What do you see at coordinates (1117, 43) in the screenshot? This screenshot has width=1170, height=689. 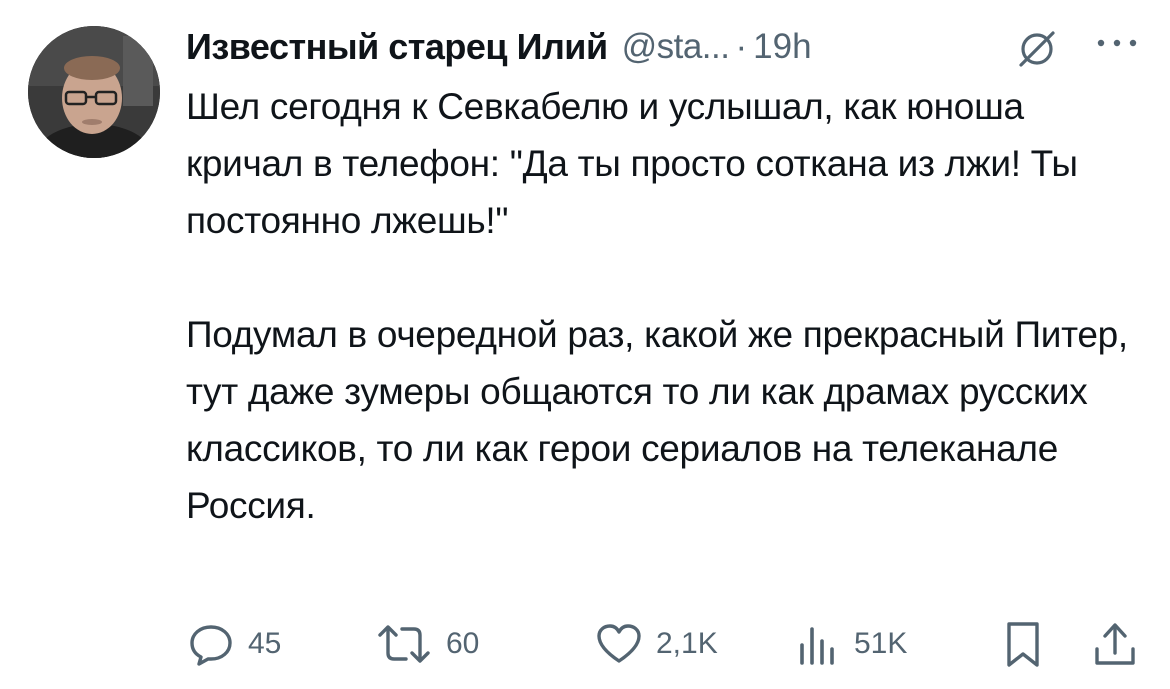 I see `more-icon` at bounding box center [1117, 43].